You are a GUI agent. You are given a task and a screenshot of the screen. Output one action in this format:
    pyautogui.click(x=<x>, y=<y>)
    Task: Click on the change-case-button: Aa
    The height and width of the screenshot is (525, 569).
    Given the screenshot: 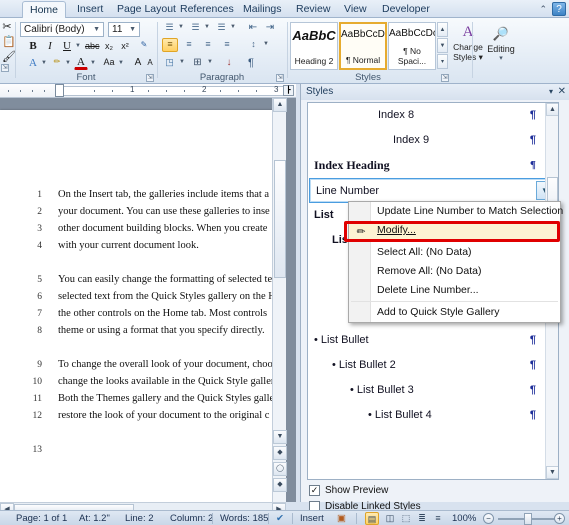 What is the action you would take?
    pyautogui.click(x=109, y=63)
    